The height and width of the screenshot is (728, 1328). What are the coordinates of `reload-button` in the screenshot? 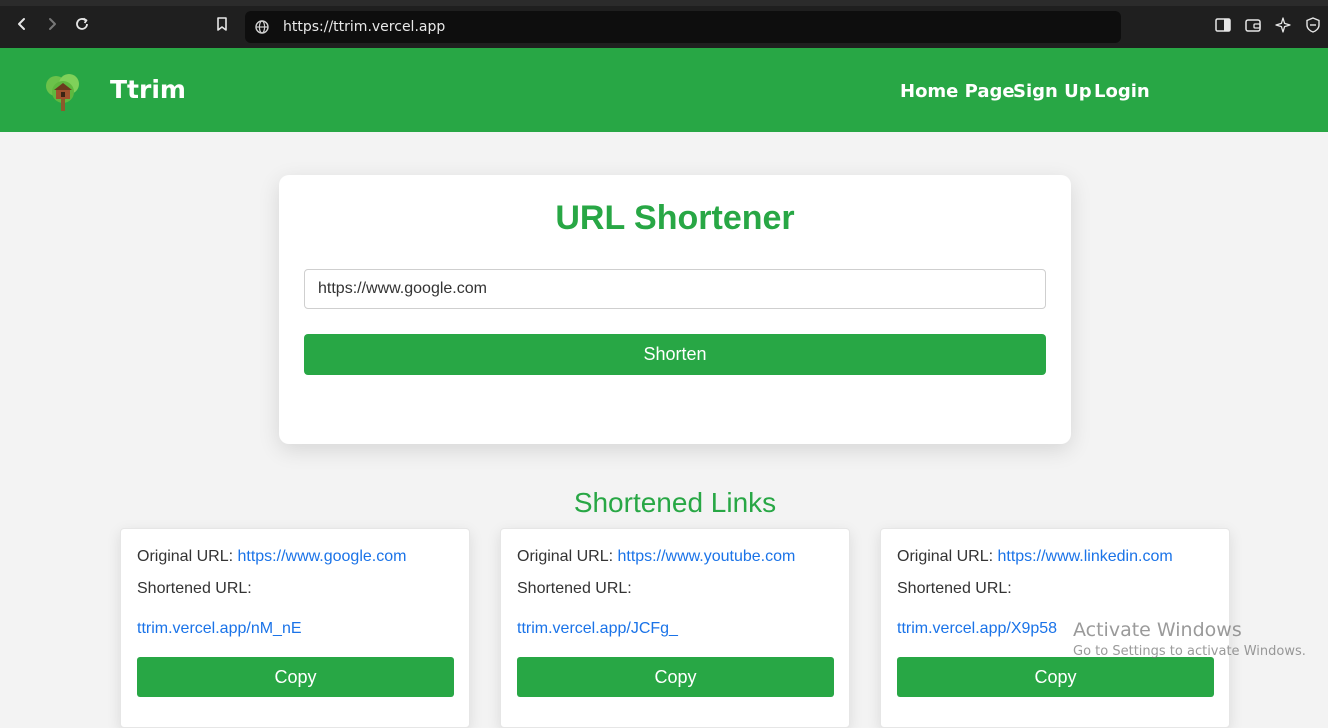 It's located at (82, 24).